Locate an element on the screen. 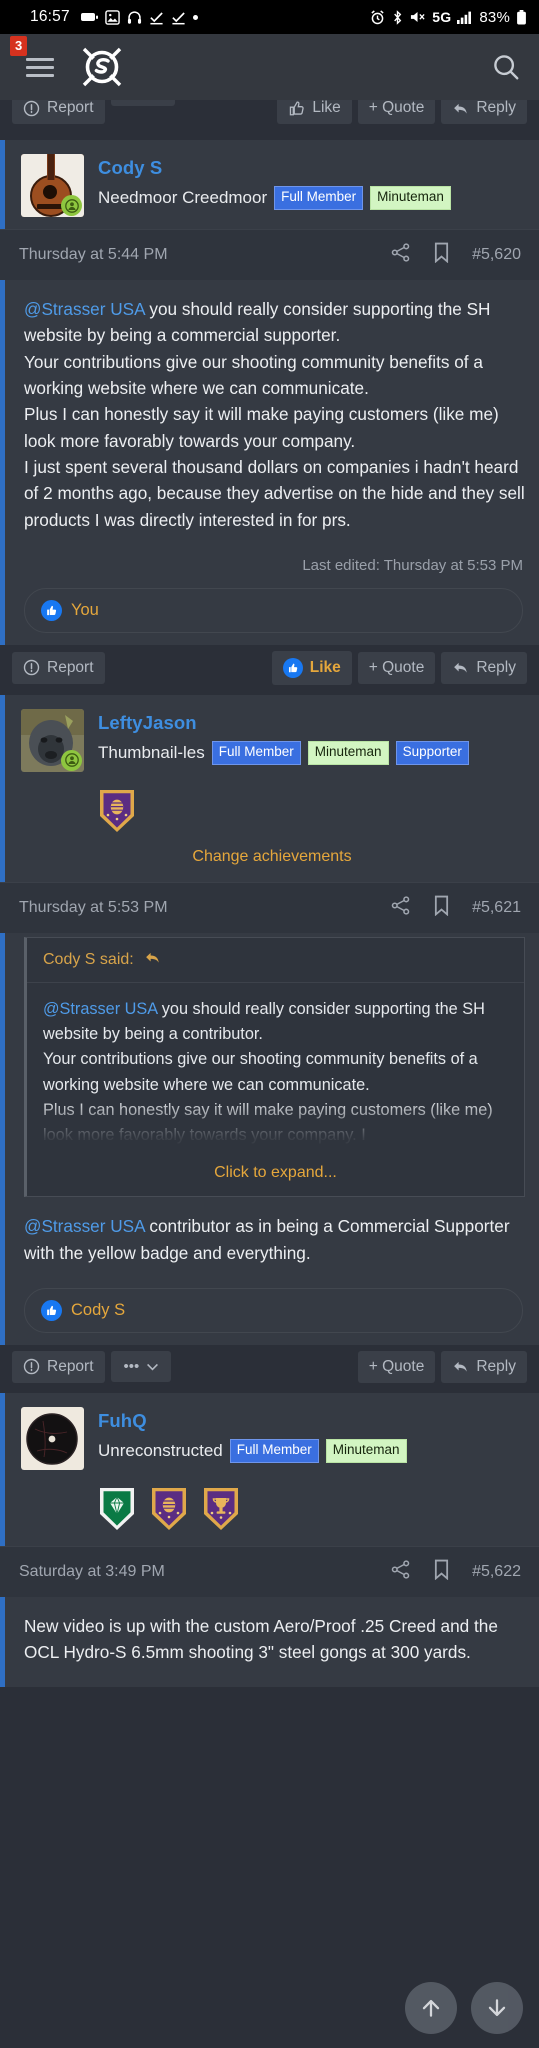 The height and width of the screenshot is (2048, 539). post-meta-5622: Saturday at 3:49 PM #5,622 is located at coordinates (269, 1571).